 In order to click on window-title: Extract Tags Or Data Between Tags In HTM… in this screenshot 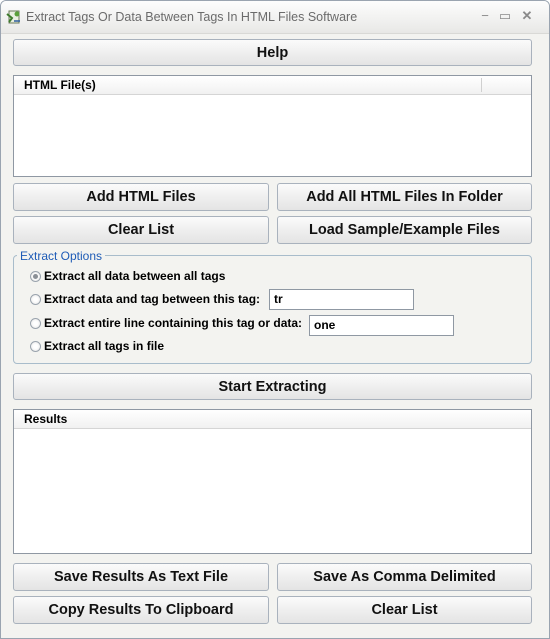, I will do `click(192, 17)`.